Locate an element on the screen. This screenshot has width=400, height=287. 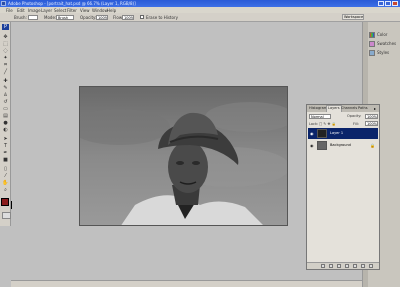
dodge-icon: ◐ is located at coordinates (5, 130).